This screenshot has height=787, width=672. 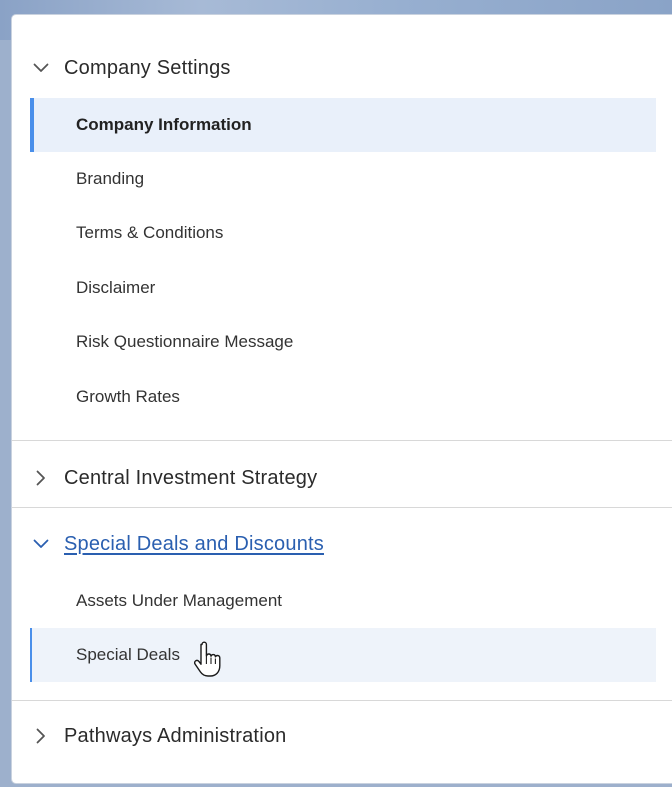 What do you see at coordinates (128, 654) in the screenshot?
I see `nav-item-label: Special Deals` at bounding box center [128, 654].